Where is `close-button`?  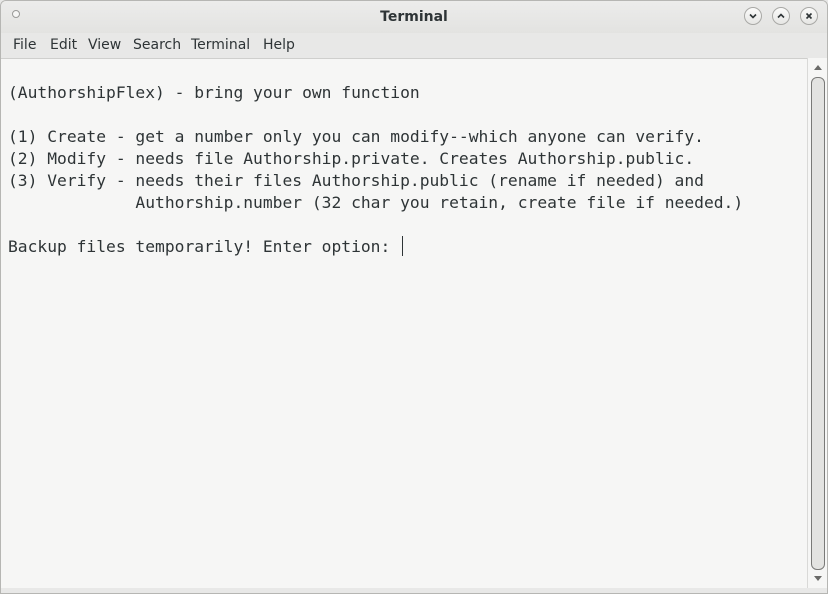
close-button is located at coordinates (809, 16).